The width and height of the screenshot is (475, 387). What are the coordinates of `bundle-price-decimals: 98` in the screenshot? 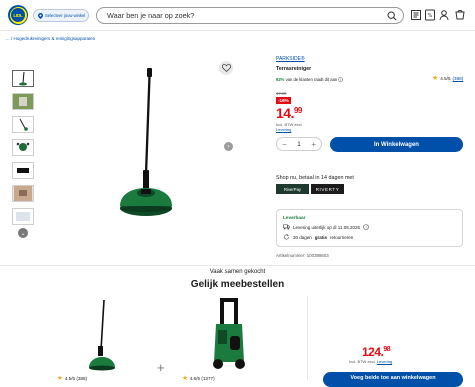 It's located at (387, 349).